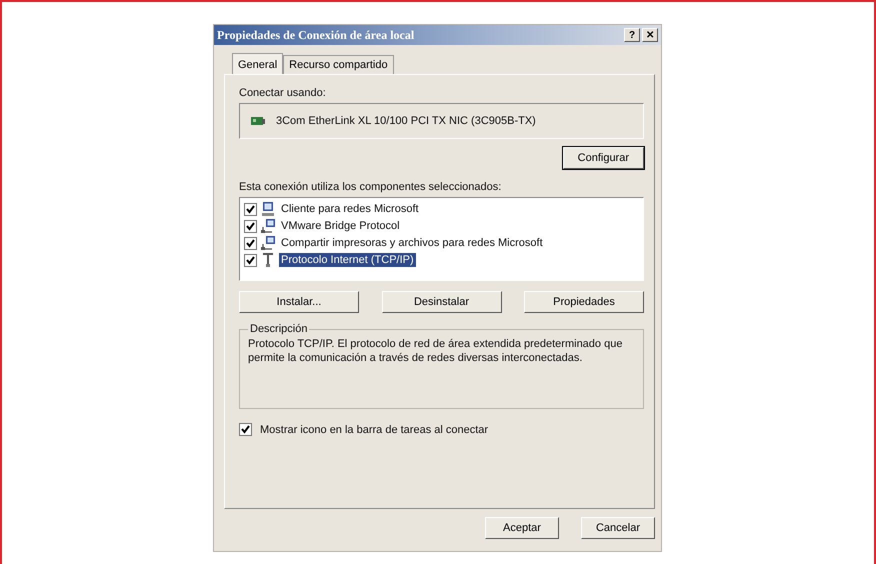  Describe the element at coordinates (340, 226) in the screenshot. I see `list-item: VMware Bridge Protocol` at that location.